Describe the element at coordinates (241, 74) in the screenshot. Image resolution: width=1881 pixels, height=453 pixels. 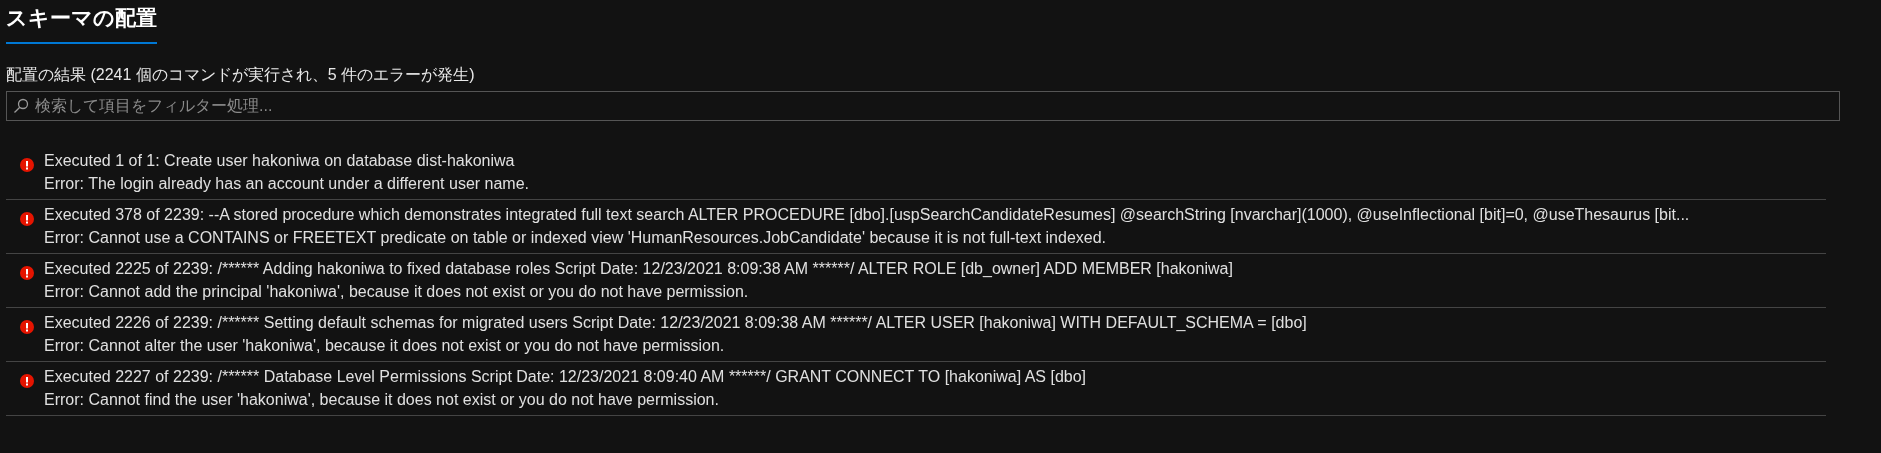
I see `summary-text: 配置の結果 (2241 個のコマンドが実行され、5 件のエラーが発生)` at that location.